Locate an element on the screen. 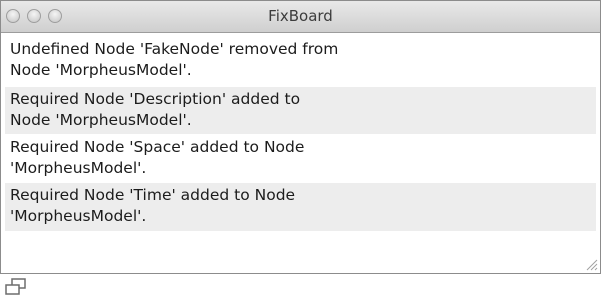  resize-grip-icon is located at coordinates (591, 264).